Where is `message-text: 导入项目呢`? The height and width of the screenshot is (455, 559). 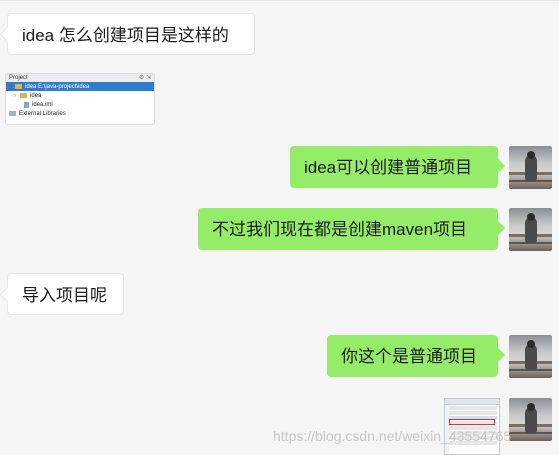 message-text: 导入项目呢 is located at coordinates (64, 295).